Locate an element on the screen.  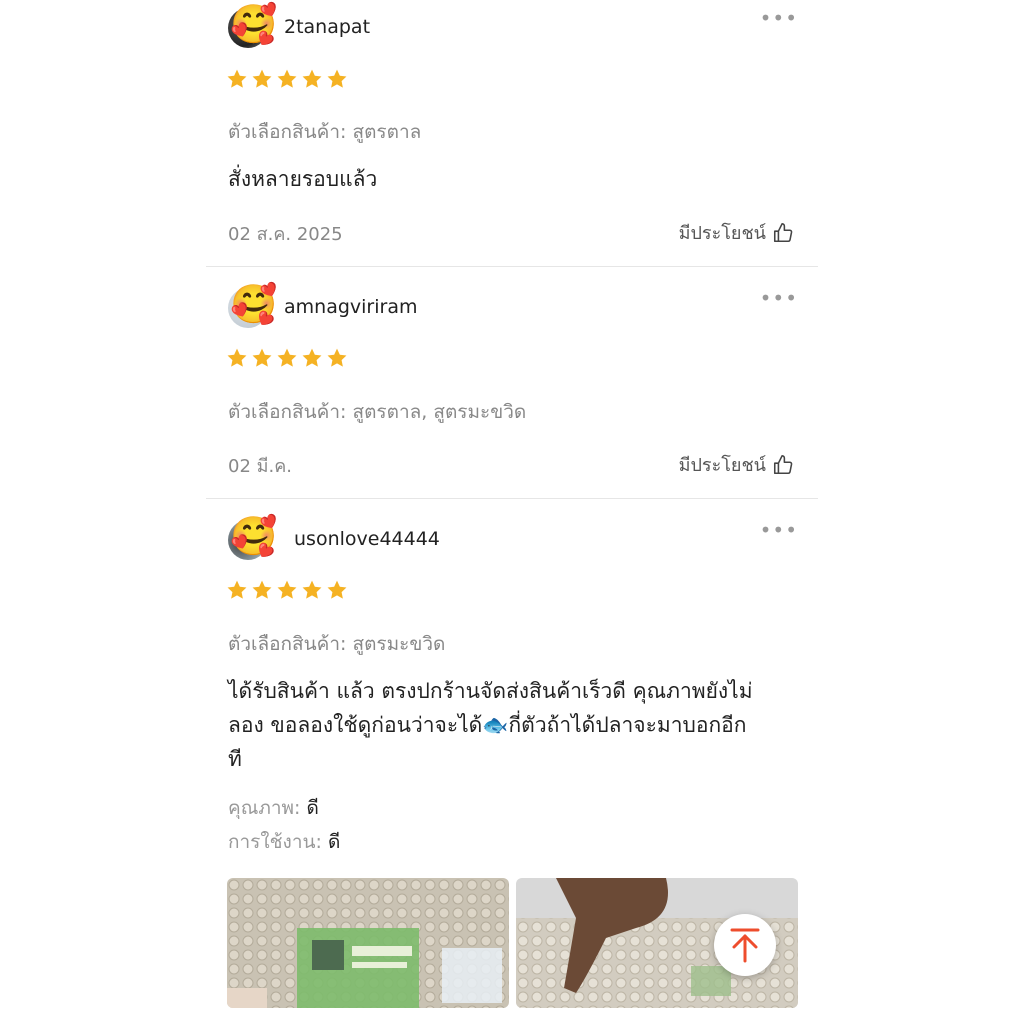
review-comment: สั่งหลายรอบแล้ว is located at coordinates (303, 179).